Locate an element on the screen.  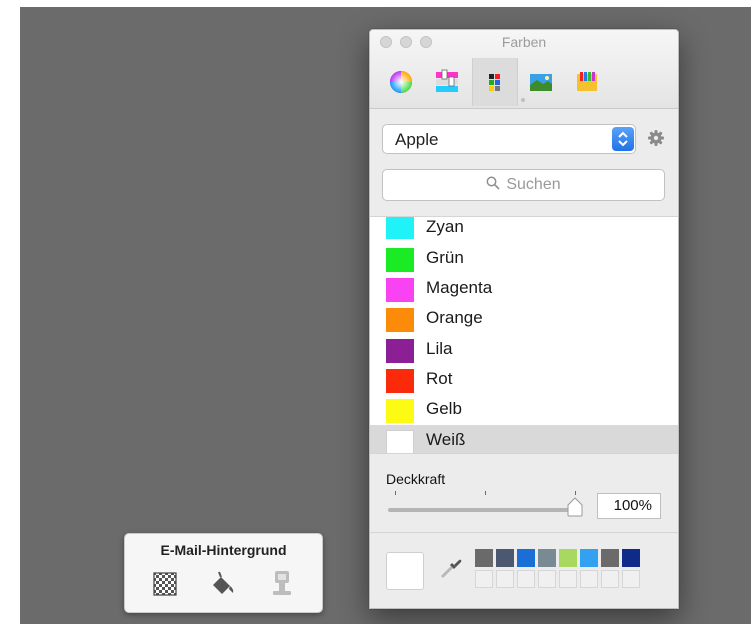
image-palettes-icon is located at coordinates (541, 82).